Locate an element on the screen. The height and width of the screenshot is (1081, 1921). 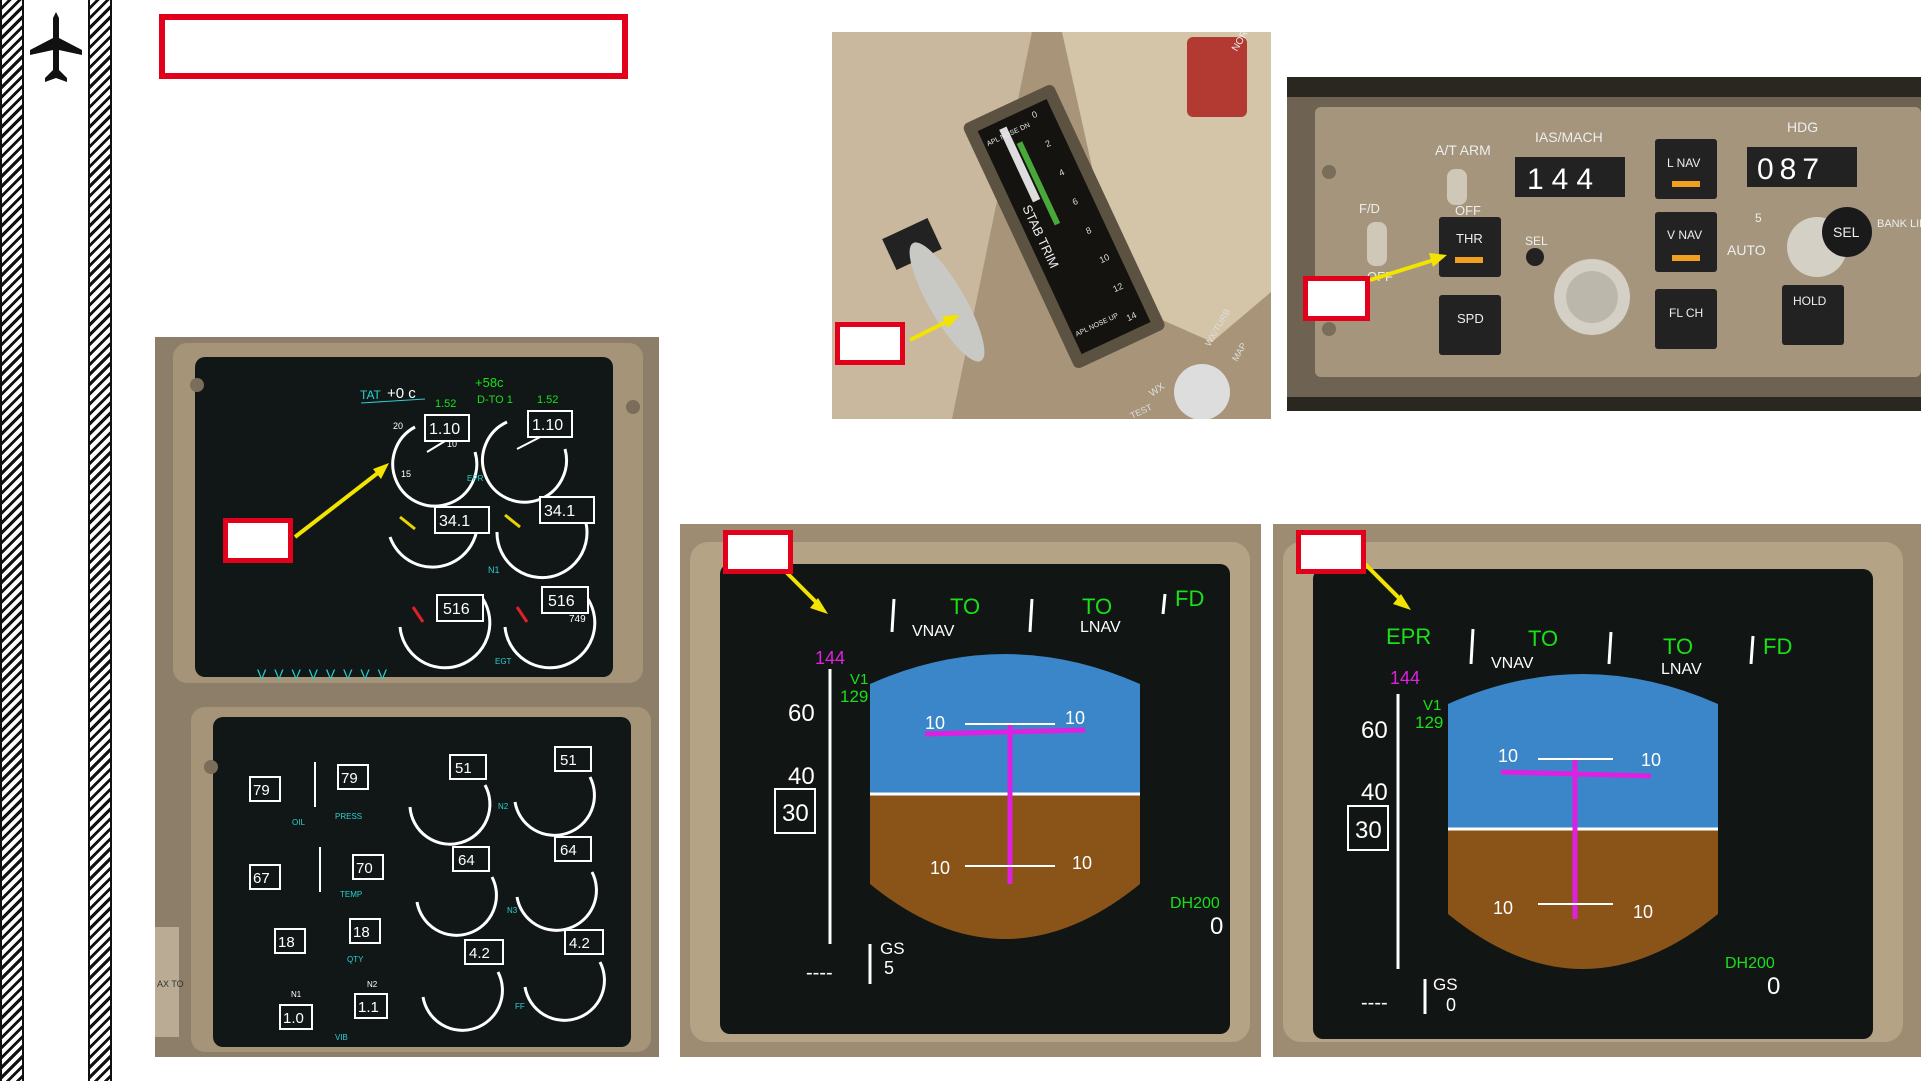
vnav-button is located at coordinates (1686, 242).